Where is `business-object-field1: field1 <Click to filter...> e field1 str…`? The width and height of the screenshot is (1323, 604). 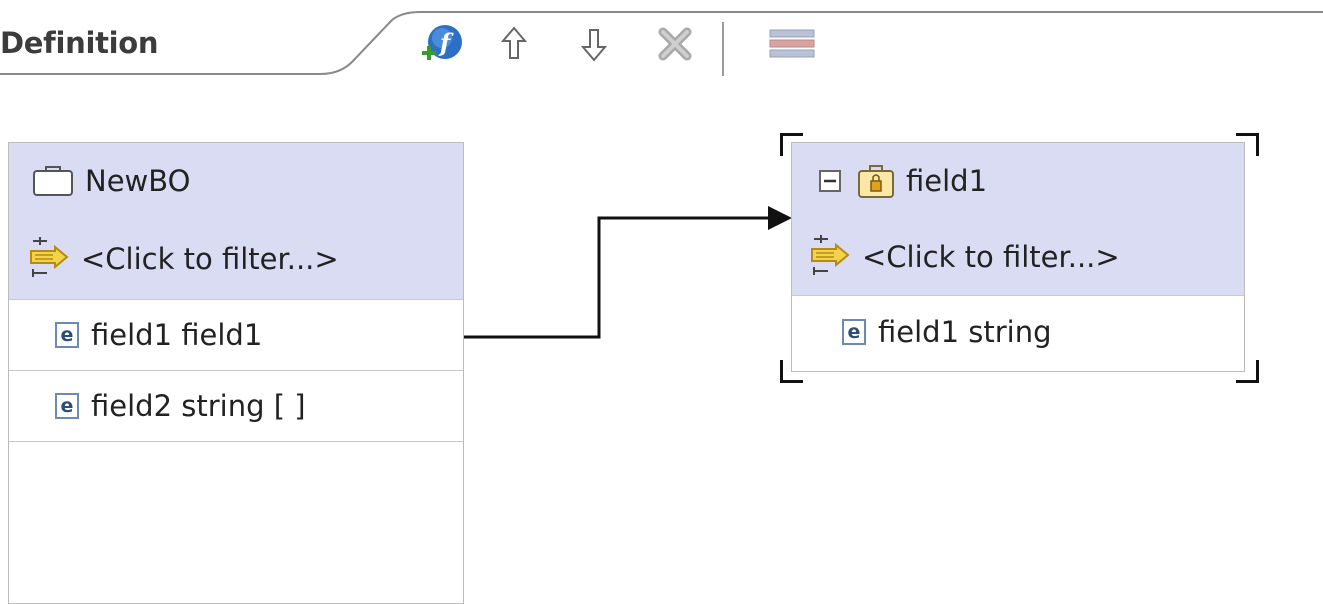
business-object-field1: field1 <Click to filter...> e field1 str… is located at coordinates (1018, 257).